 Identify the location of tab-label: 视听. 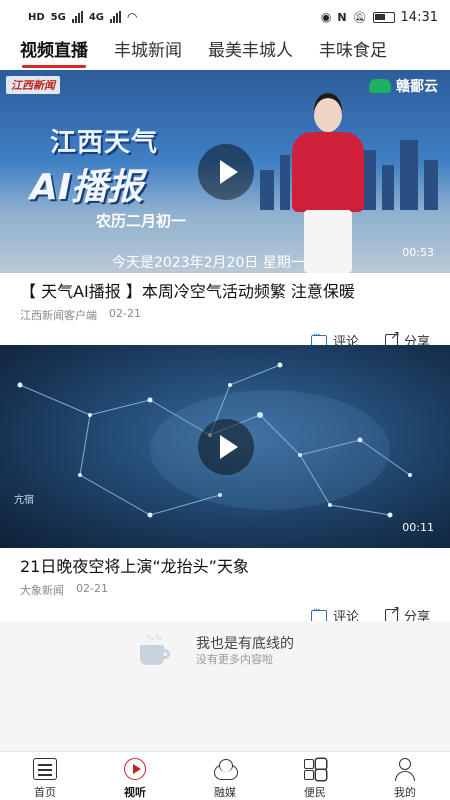
(135, 792).